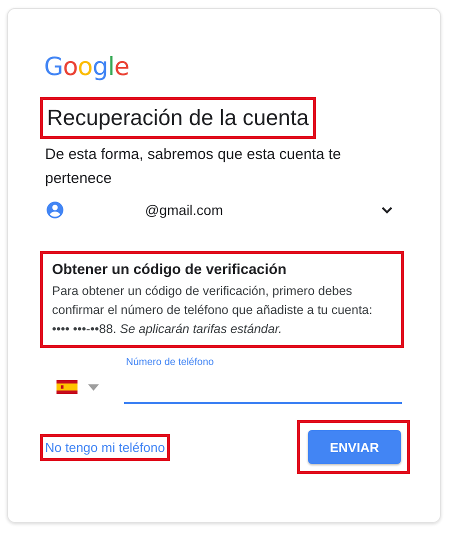  Describe the element at coordinates (184, 210) in the screenshot. I see `account-email: @gmail.com` at that location.